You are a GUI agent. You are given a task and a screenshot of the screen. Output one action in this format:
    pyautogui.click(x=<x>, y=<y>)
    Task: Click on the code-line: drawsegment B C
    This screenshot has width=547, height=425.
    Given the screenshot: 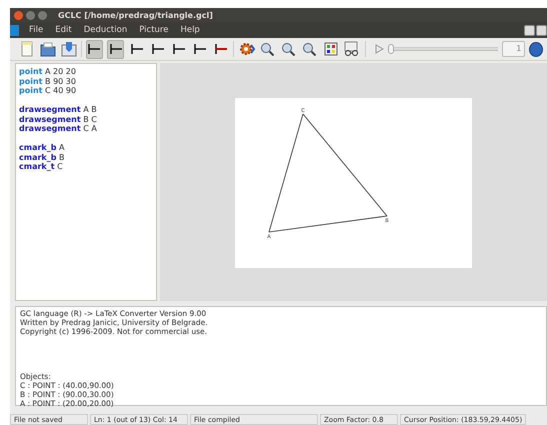 What is the action you would take?
    pyautogui.click(x=58, y=119)
    